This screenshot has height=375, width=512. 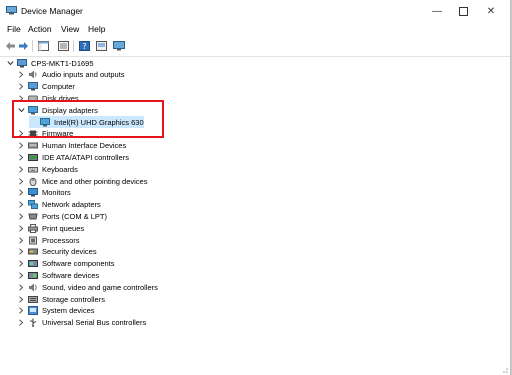 What do you see at coordinates (33, 263) in the screenshot?
I see `software-component-icon` at bounding box center [33, 263].